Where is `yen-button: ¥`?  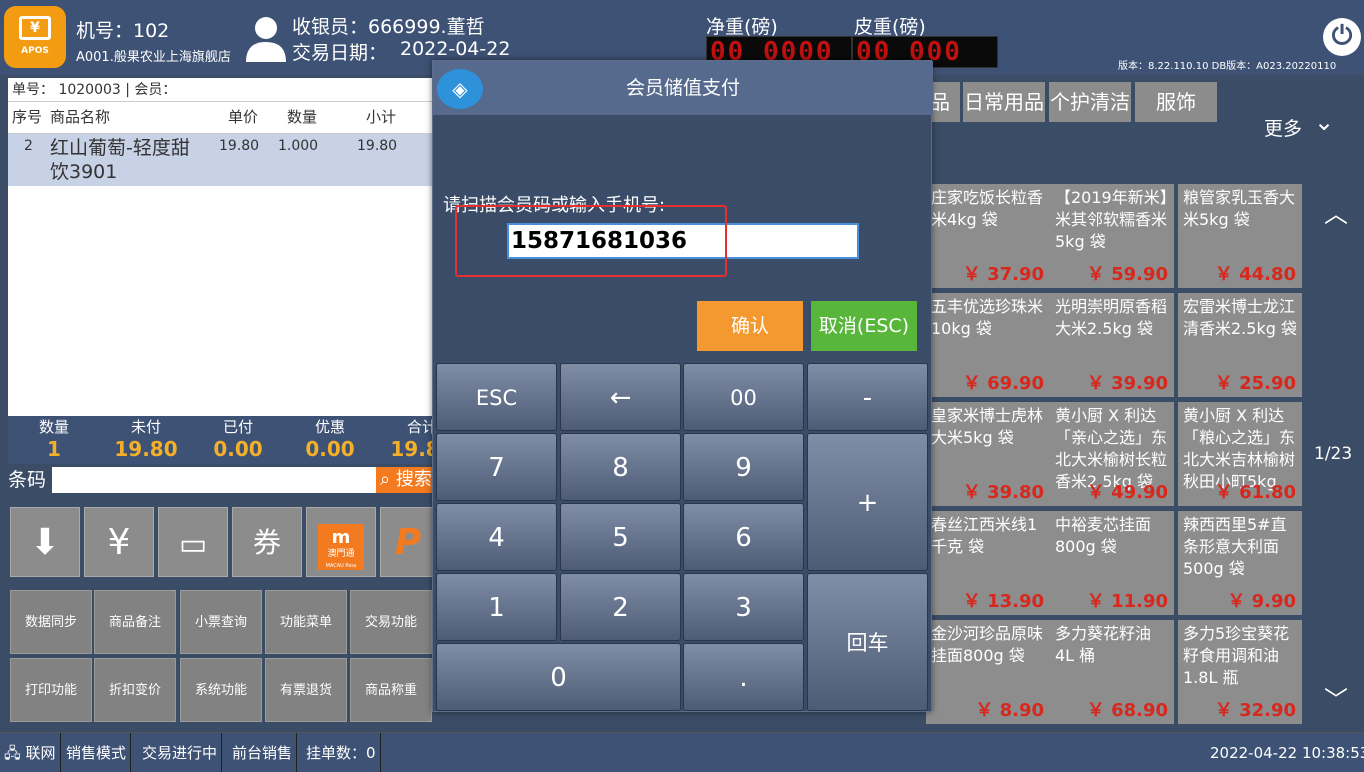 yen-button: ¥ is located at coordinates (119, 542).